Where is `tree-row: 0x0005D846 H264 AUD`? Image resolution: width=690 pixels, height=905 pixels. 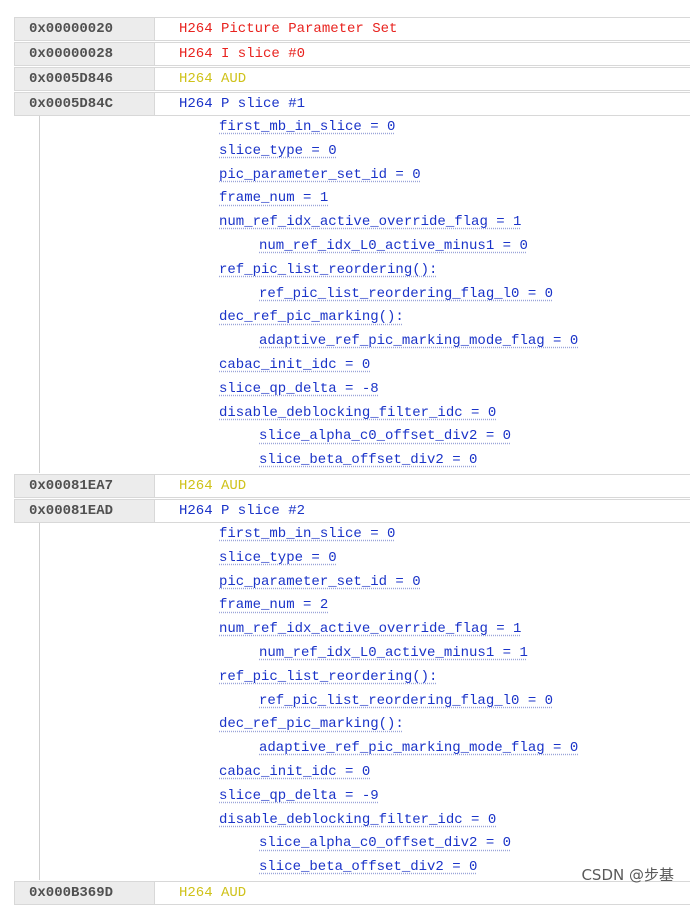 tree-row: 0x0005D846 H264 AUD is located at coordinates (352, 79).